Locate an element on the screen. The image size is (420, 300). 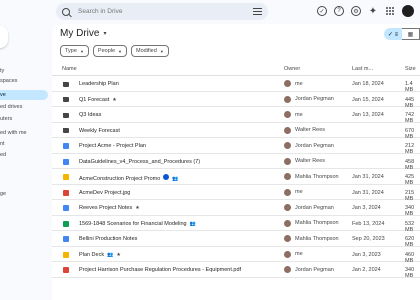
filter-people: People ▼ is located at coordinates (110, 51).